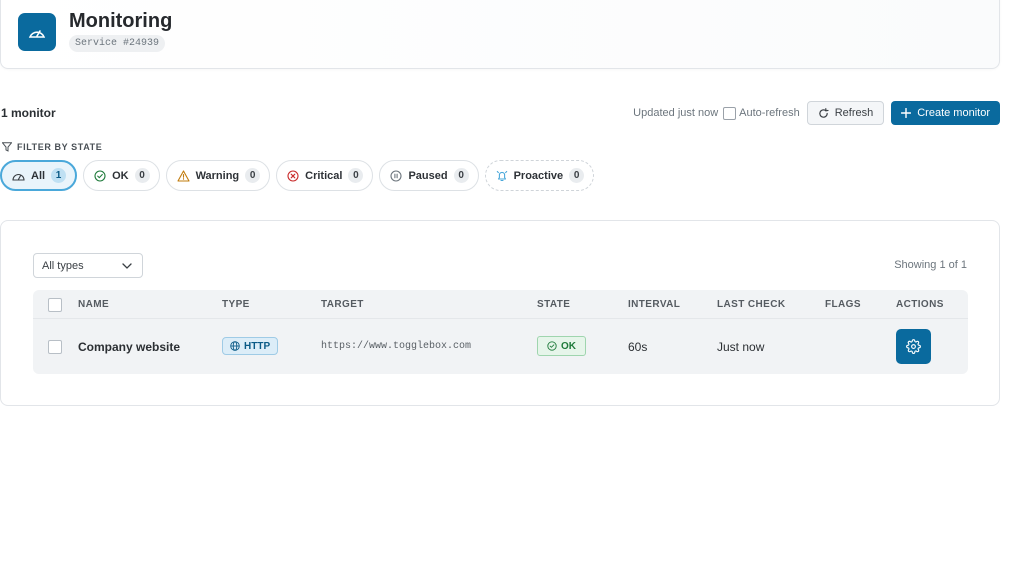  What do you see at coordinates (930, 265) in the screenshot?
I see `showing-count: Showing 1 of 1` at bounding box center [930, 265].